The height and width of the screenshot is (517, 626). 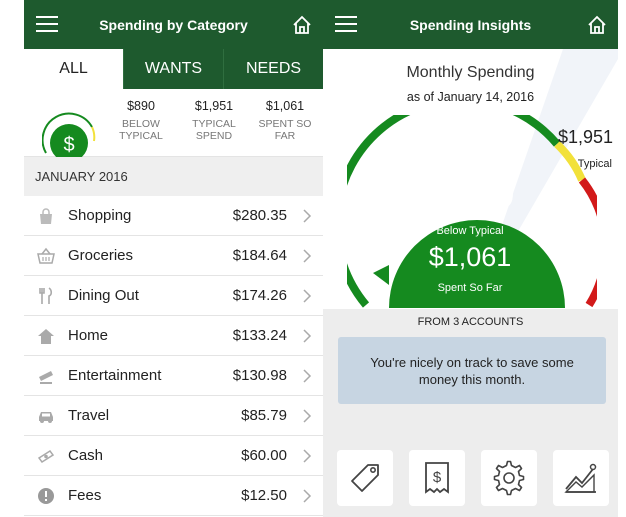 What do you see at coordinates (470, 322) in the screenshot?
I see `accounts-count: FROM 3 ACCOUNTS` at bounding box center [470, 322].